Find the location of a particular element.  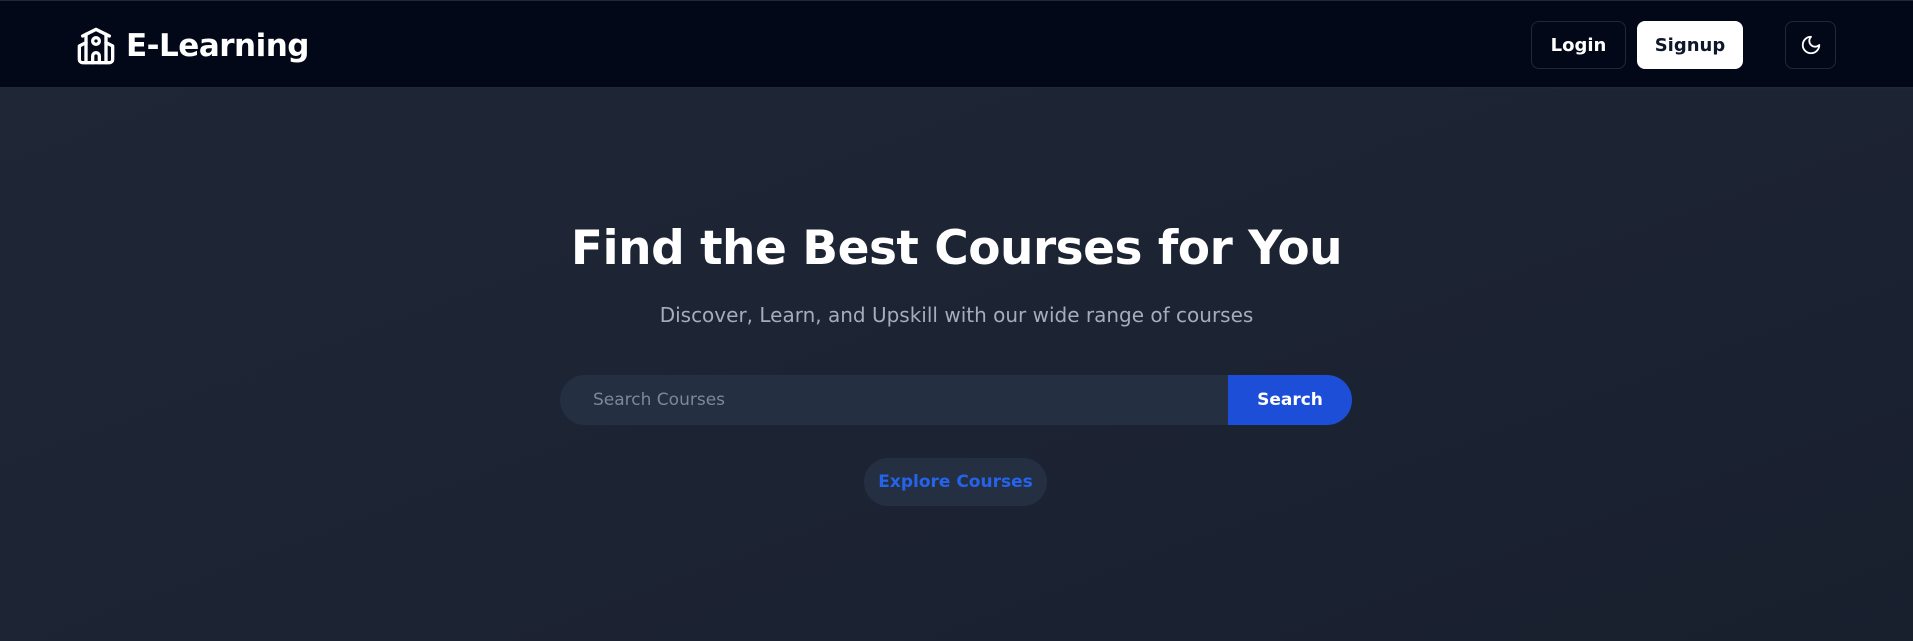

search-bar: Search is located at coordinates (956, 400).